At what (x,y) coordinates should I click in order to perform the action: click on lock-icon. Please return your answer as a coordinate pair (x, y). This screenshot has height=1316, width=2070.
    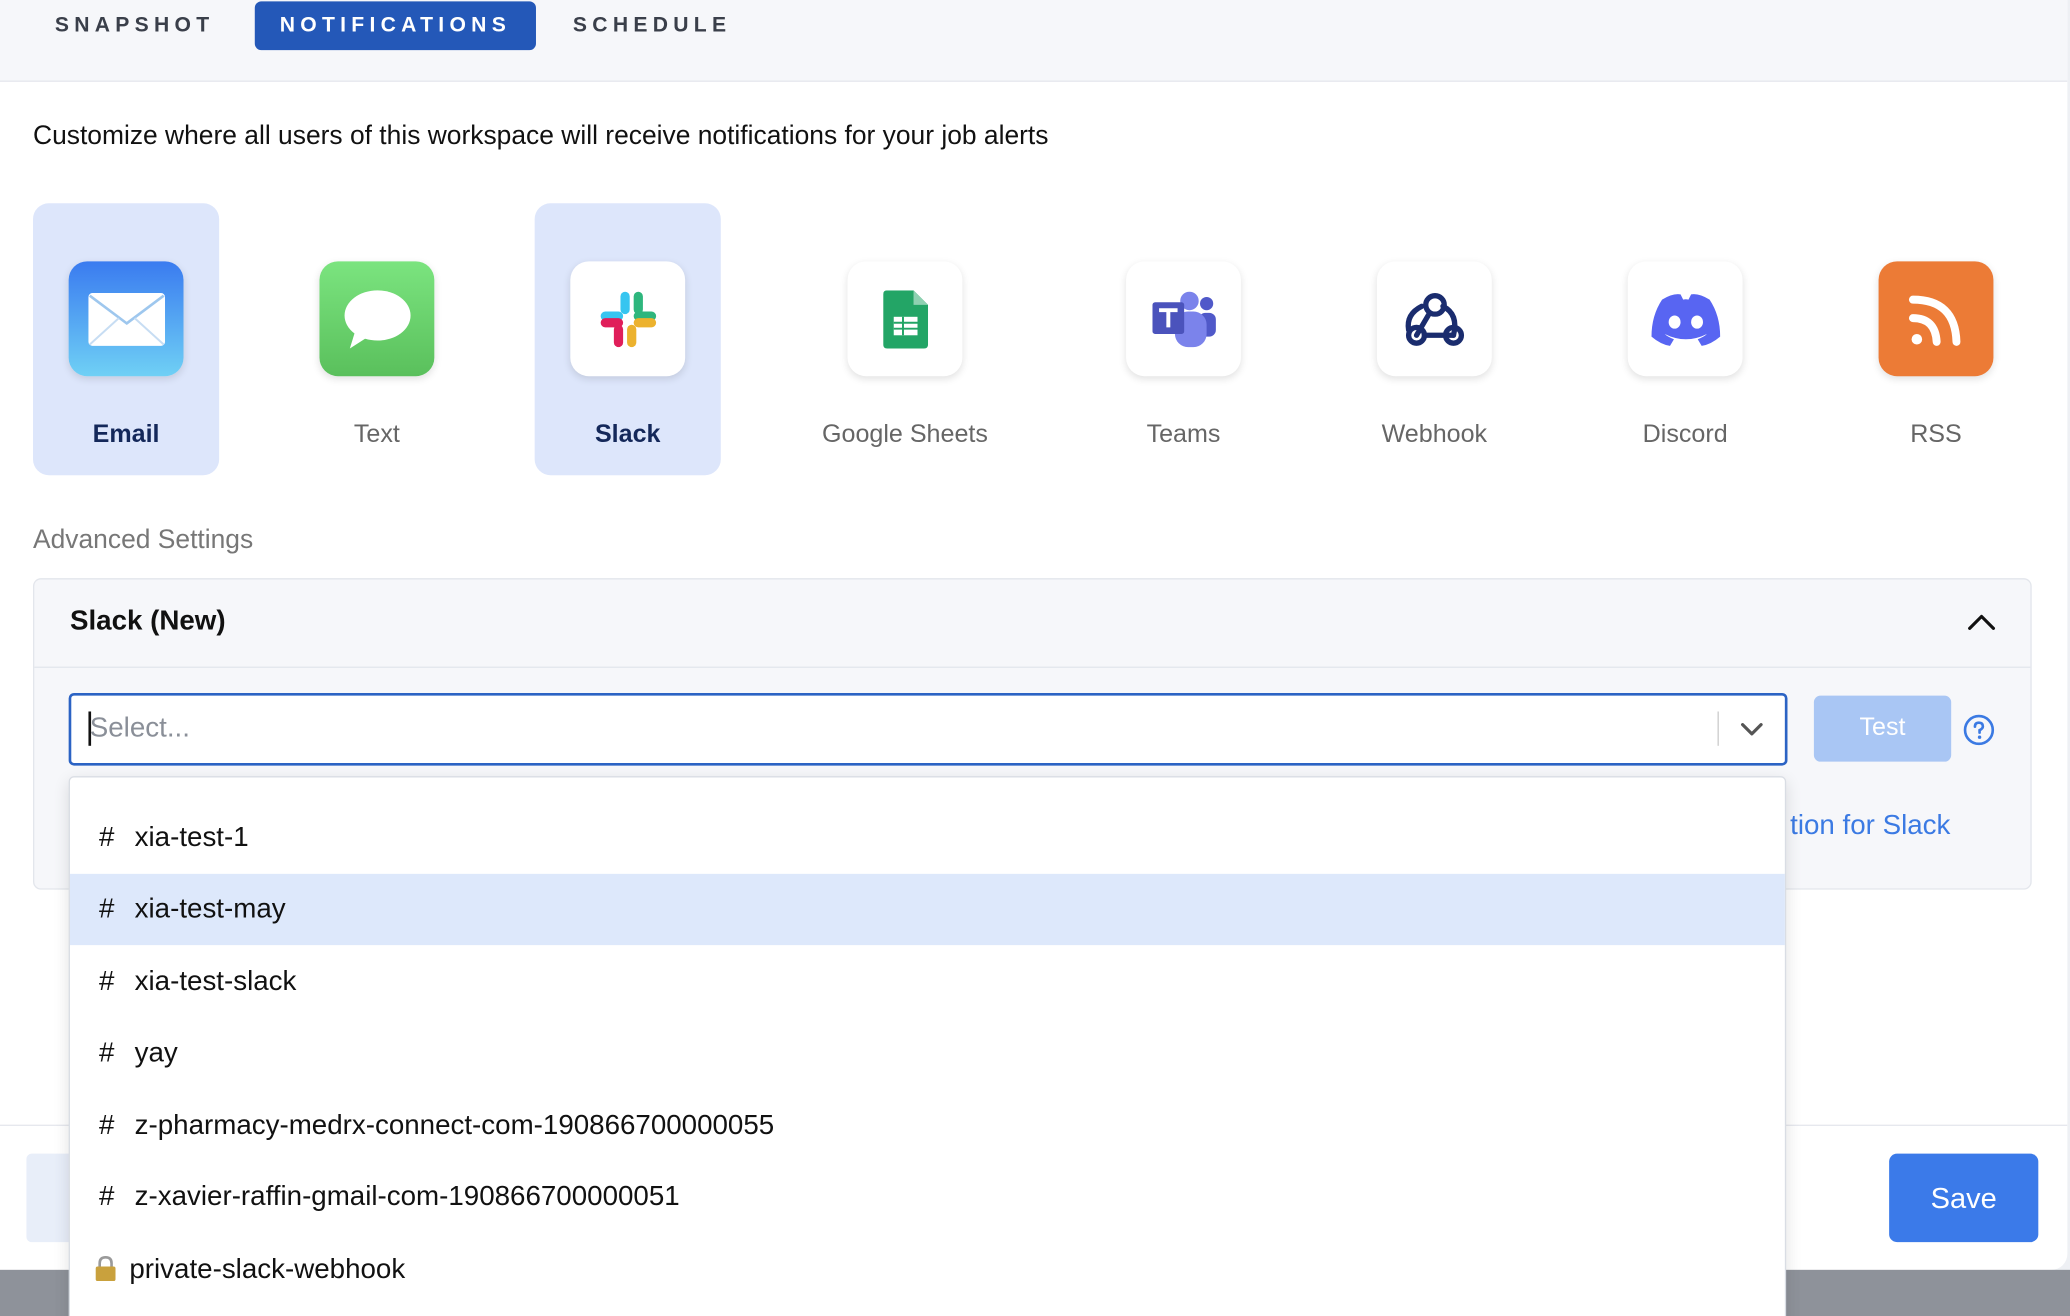
    Looking at the image, I should click on (105, 1268).